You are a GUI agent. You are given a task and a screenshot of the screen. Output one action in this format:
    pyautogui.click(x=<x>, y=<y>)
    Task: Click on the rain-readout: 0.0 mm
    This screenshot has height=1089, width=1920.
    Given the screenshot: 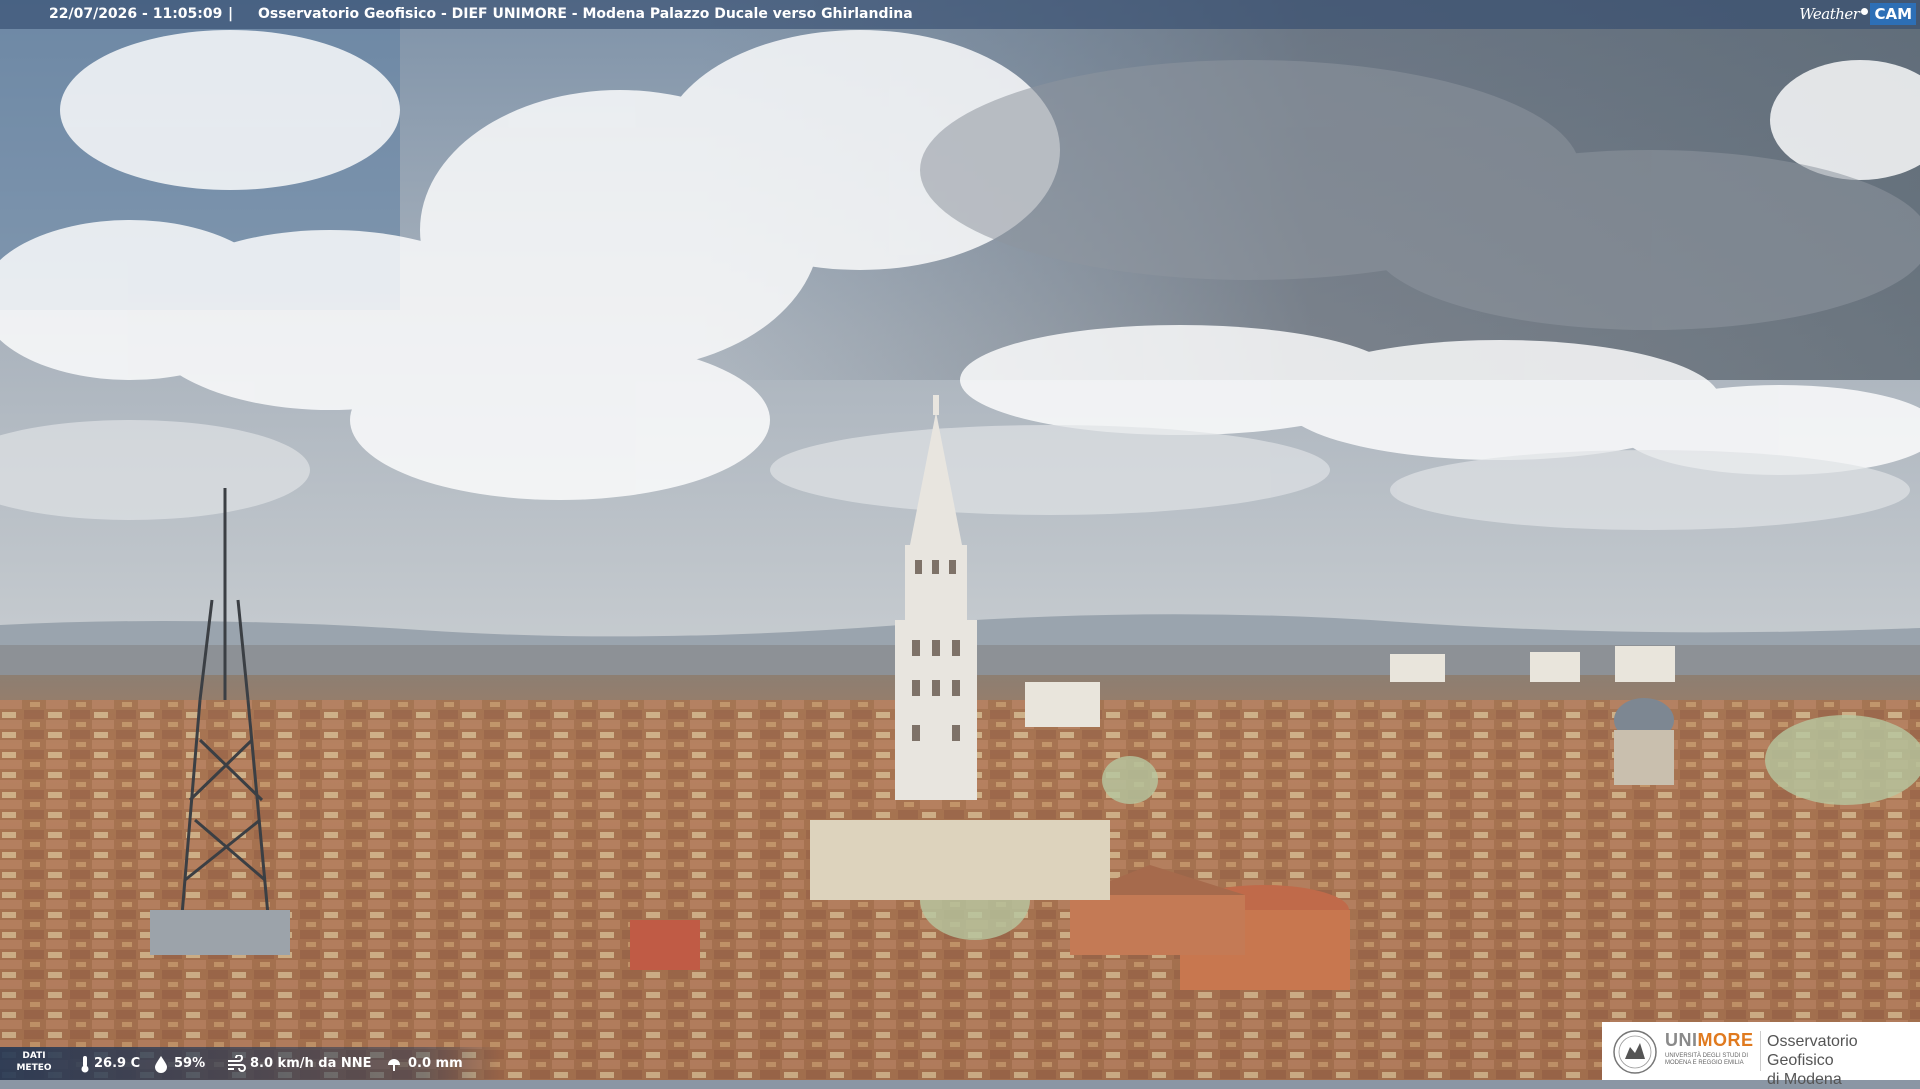 What is the action you would take?
    pyautogui.click(x=423, y=1063)
    